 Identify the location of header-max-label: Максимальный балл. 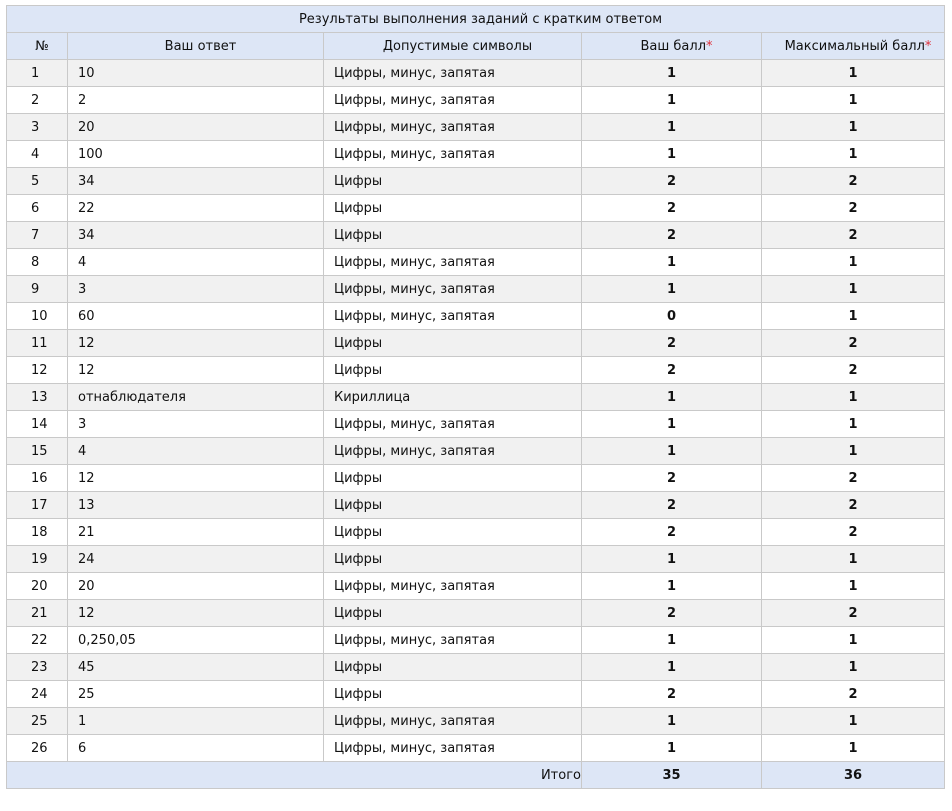
(854, 46).